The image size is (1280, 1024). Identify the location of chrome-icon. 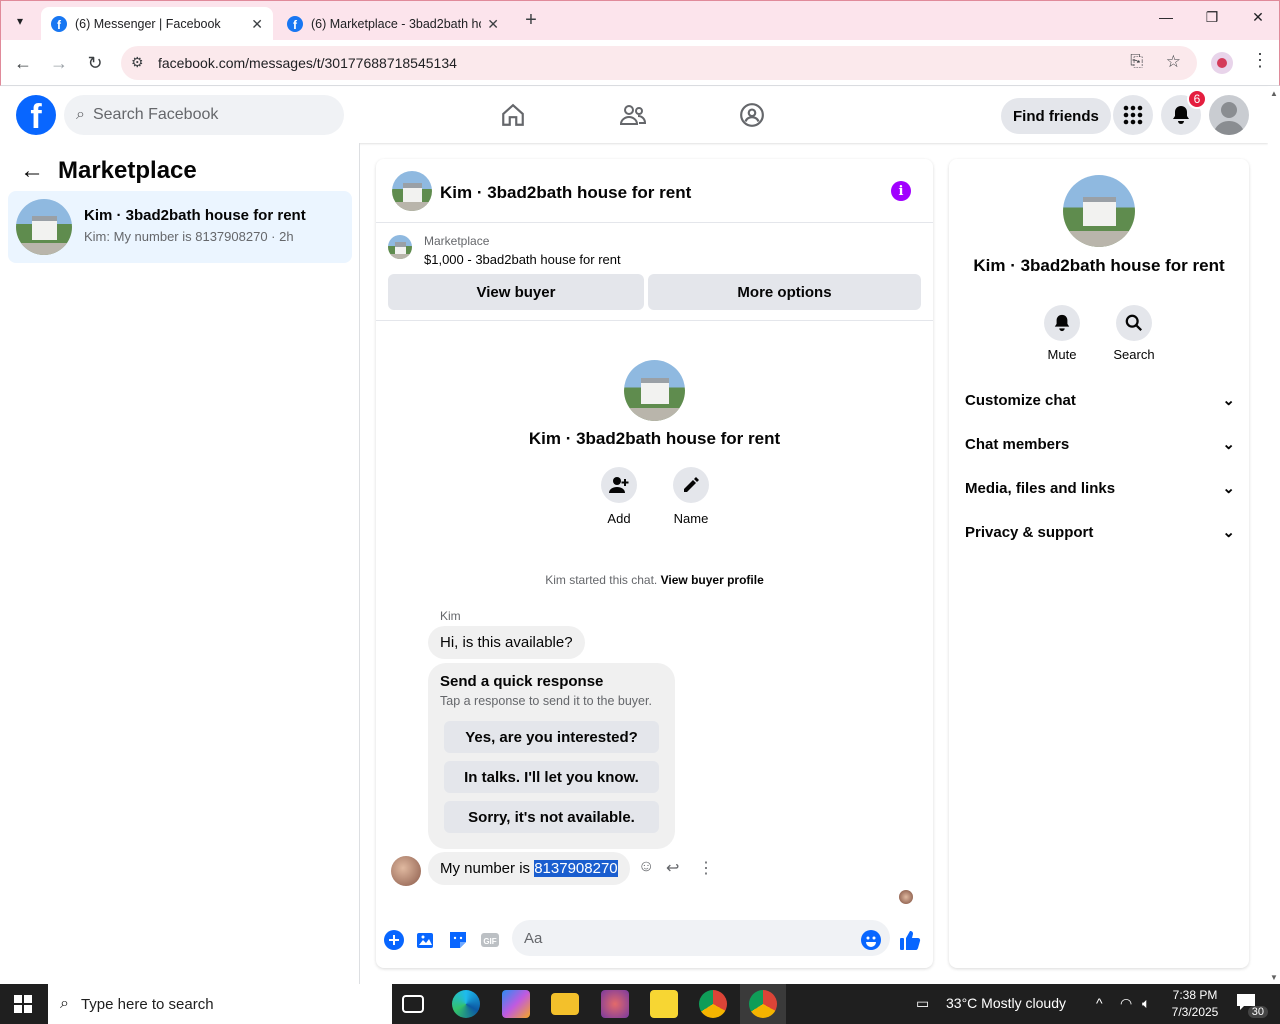
(713, 1004).